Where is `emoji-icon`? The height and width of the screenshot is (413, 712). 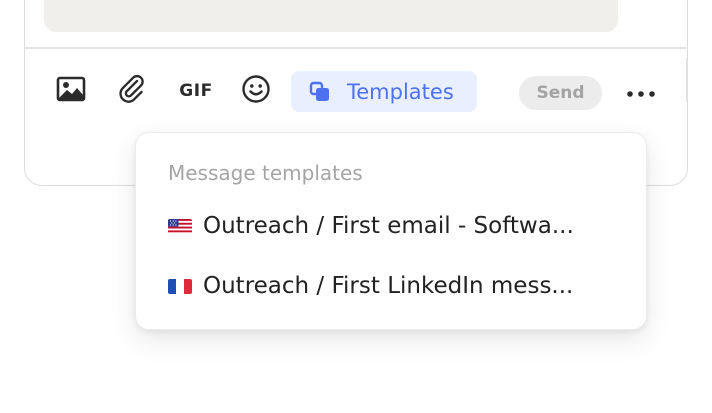 emoji-icon is located at coordinates (256, 91).